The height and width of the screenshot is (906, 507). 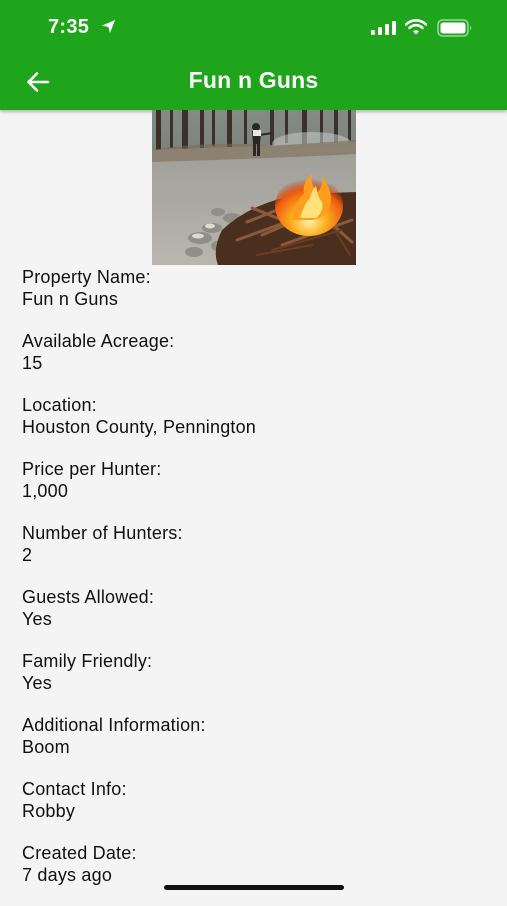 What do you see at coordinates (70, 299) in the screenshot?
I see `field-value: Fun n Guns` at bounding box center [70, 299].